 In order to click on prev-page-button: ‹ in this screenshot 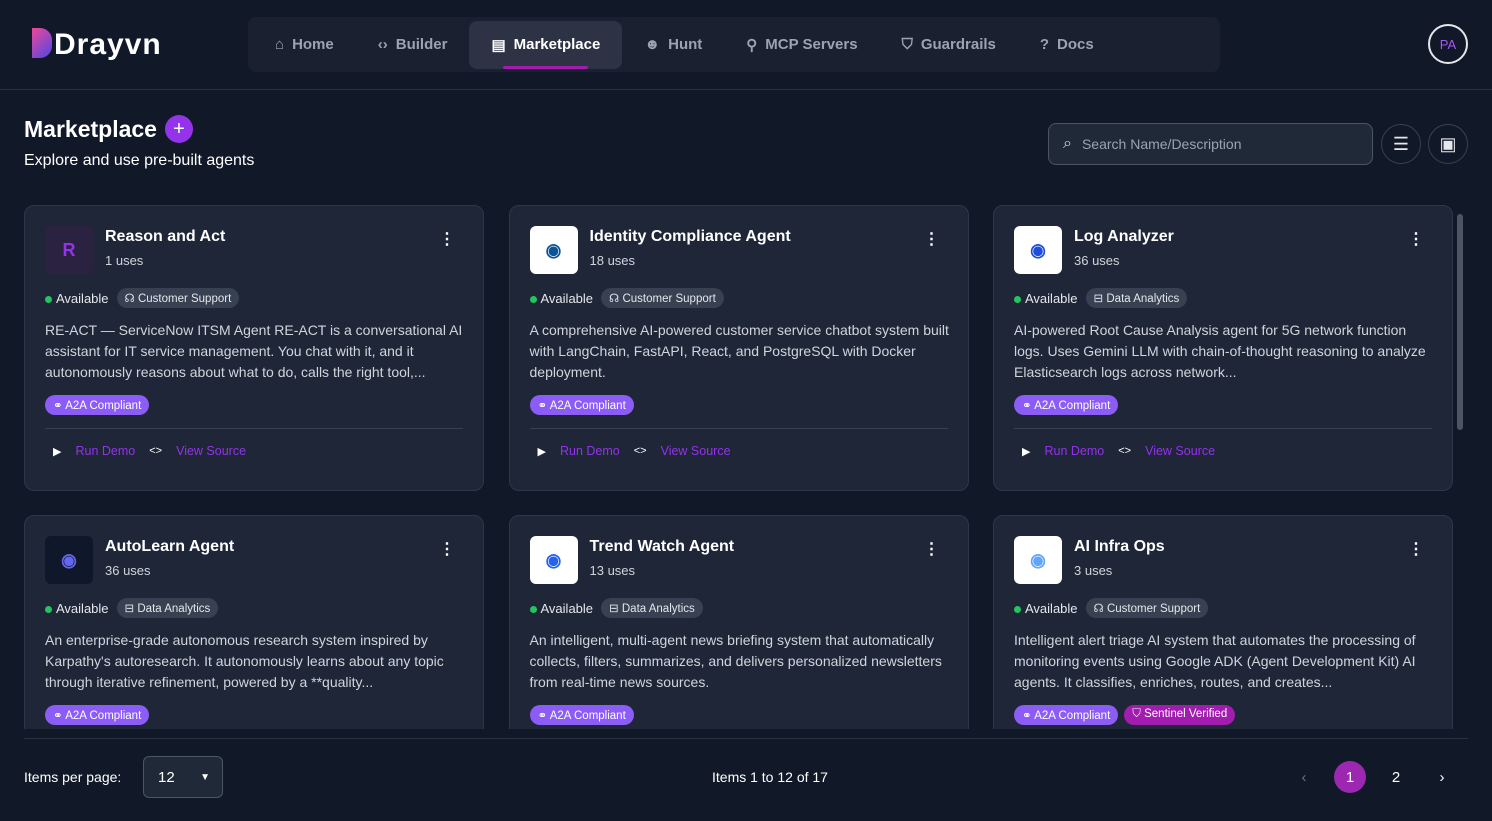, I will do `click(1304, 777)`.